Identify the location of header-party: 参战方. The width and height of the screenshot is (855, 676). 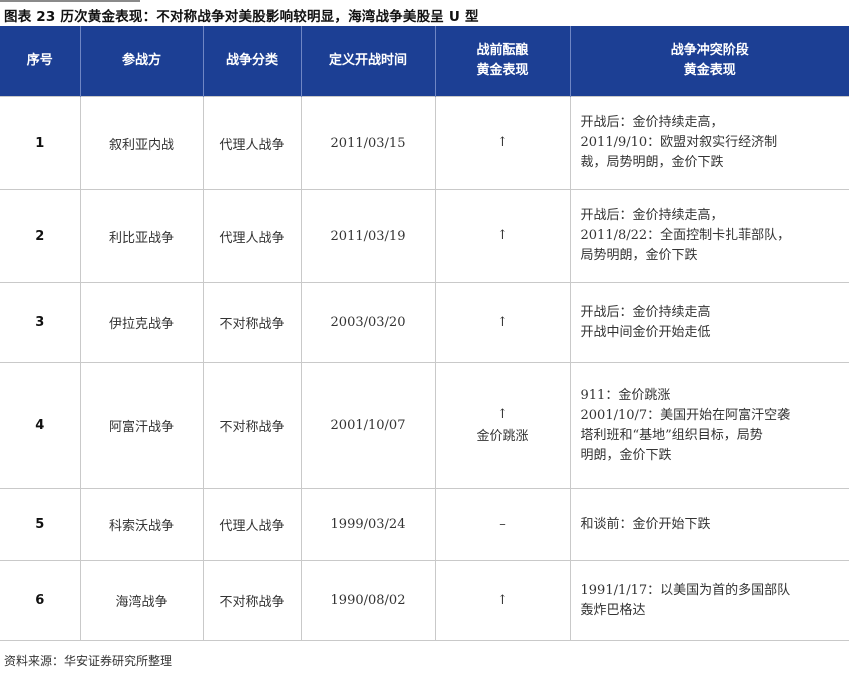
(141, 61).